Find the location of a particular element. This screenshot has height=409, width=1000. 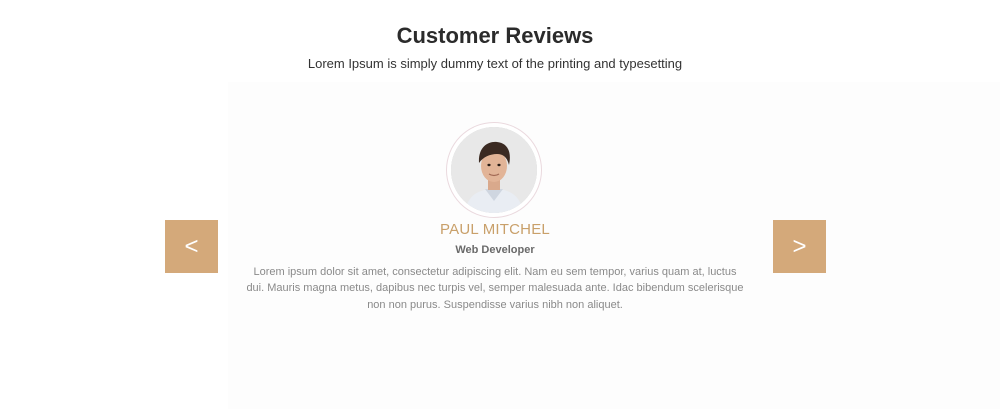

next-button: > is located at coordinates (799, 246).